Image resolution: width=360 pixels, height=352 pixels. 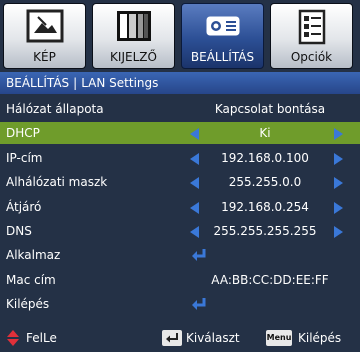 I want to click on network-status-value: Kapcsolat bontása, so click(x=270, y=109).